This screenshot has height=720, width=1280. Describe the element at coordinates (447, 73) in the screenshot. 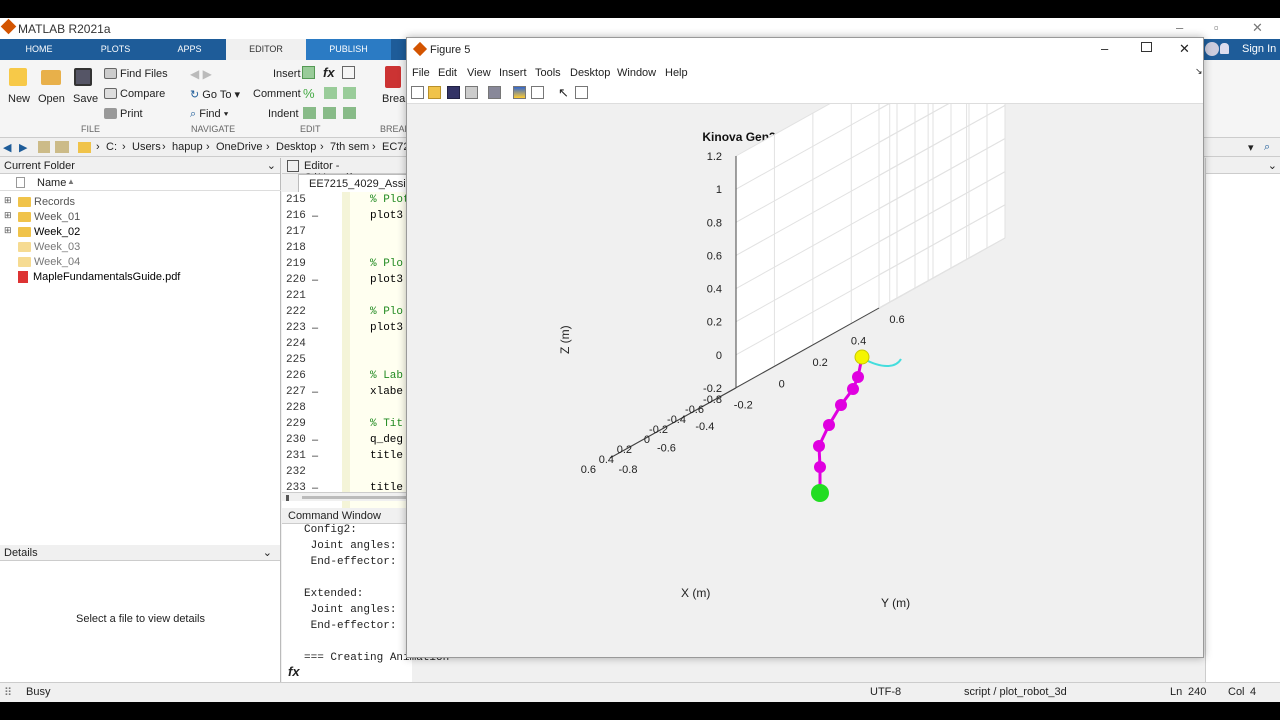

I see `menu-edit: Edit` at that location.